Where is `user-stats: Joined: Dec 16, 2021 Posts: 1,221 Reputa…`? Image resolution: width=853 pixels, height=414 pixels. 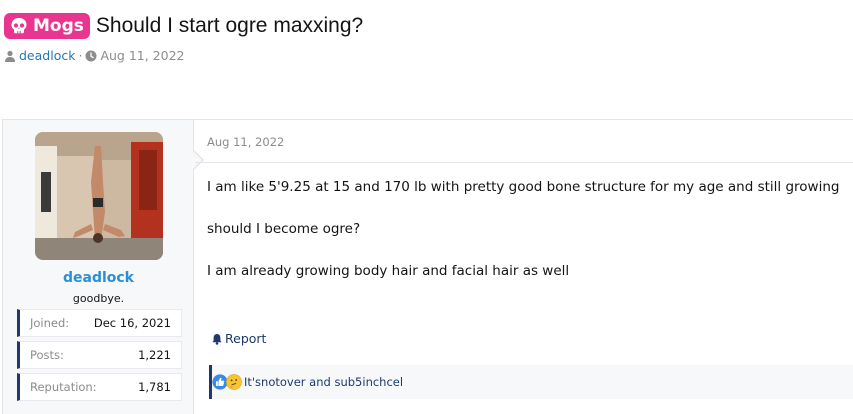 user-stats: Joined: Dec 16, 2021 Posts: 1,221 Reputa… is located at coordinates (99, 357).